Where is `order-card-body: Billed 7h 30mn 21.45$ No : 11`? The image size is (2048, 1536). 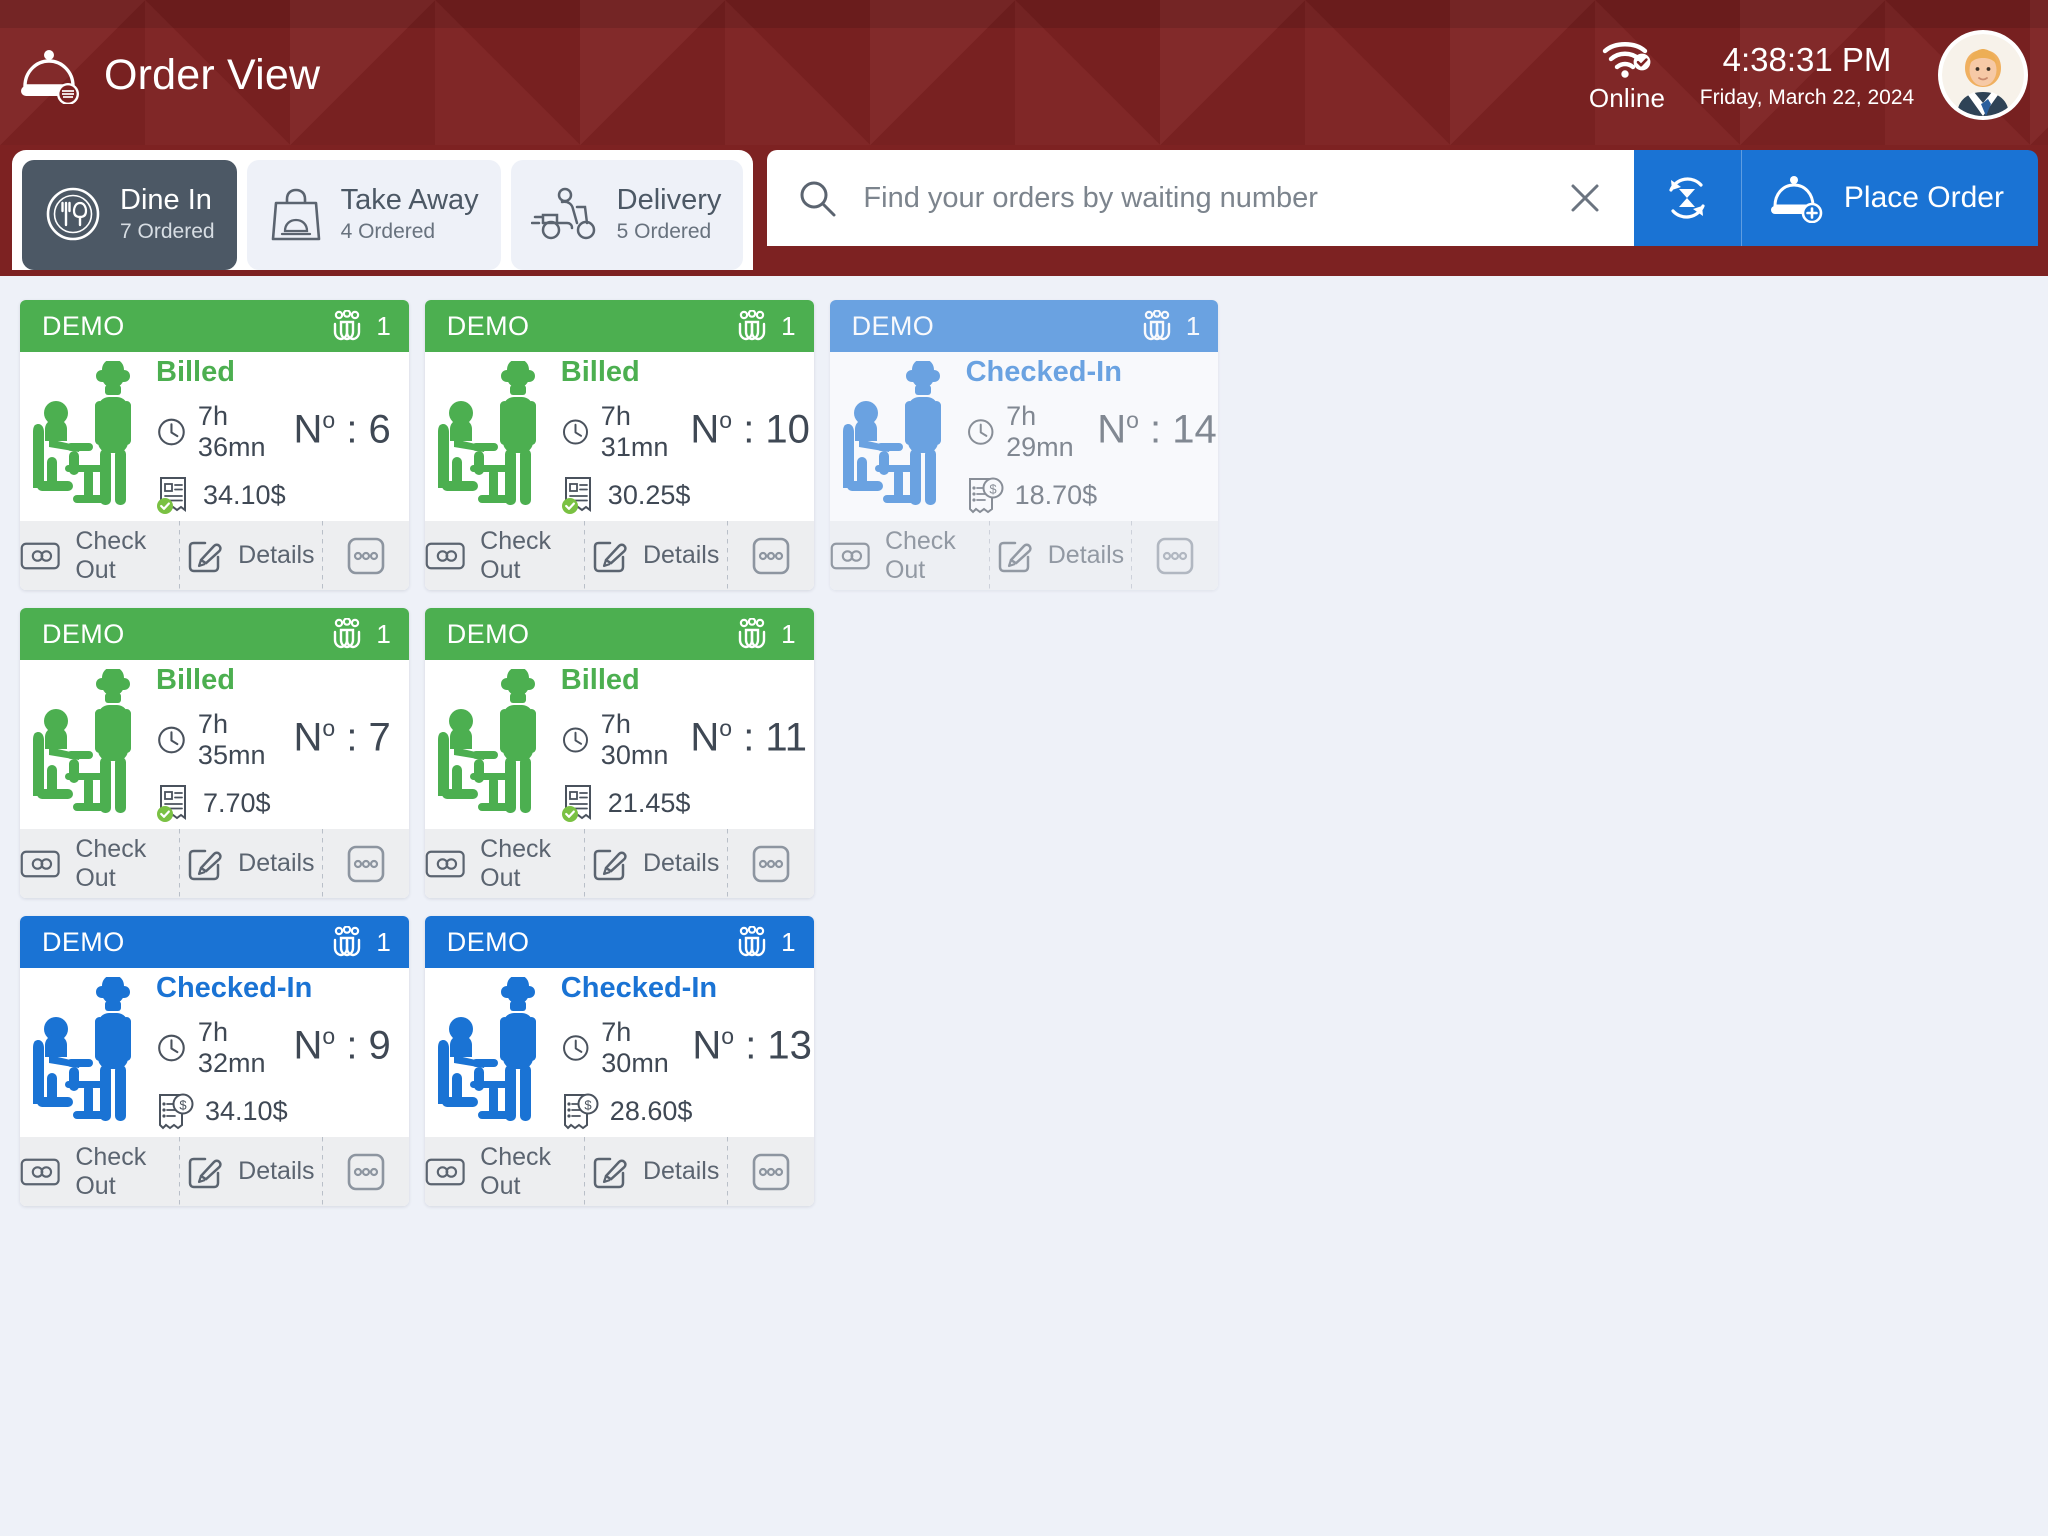
order-card-body: Billed 7h 30mn 21.45$ No : 11 is located at coordinates (619, 744).